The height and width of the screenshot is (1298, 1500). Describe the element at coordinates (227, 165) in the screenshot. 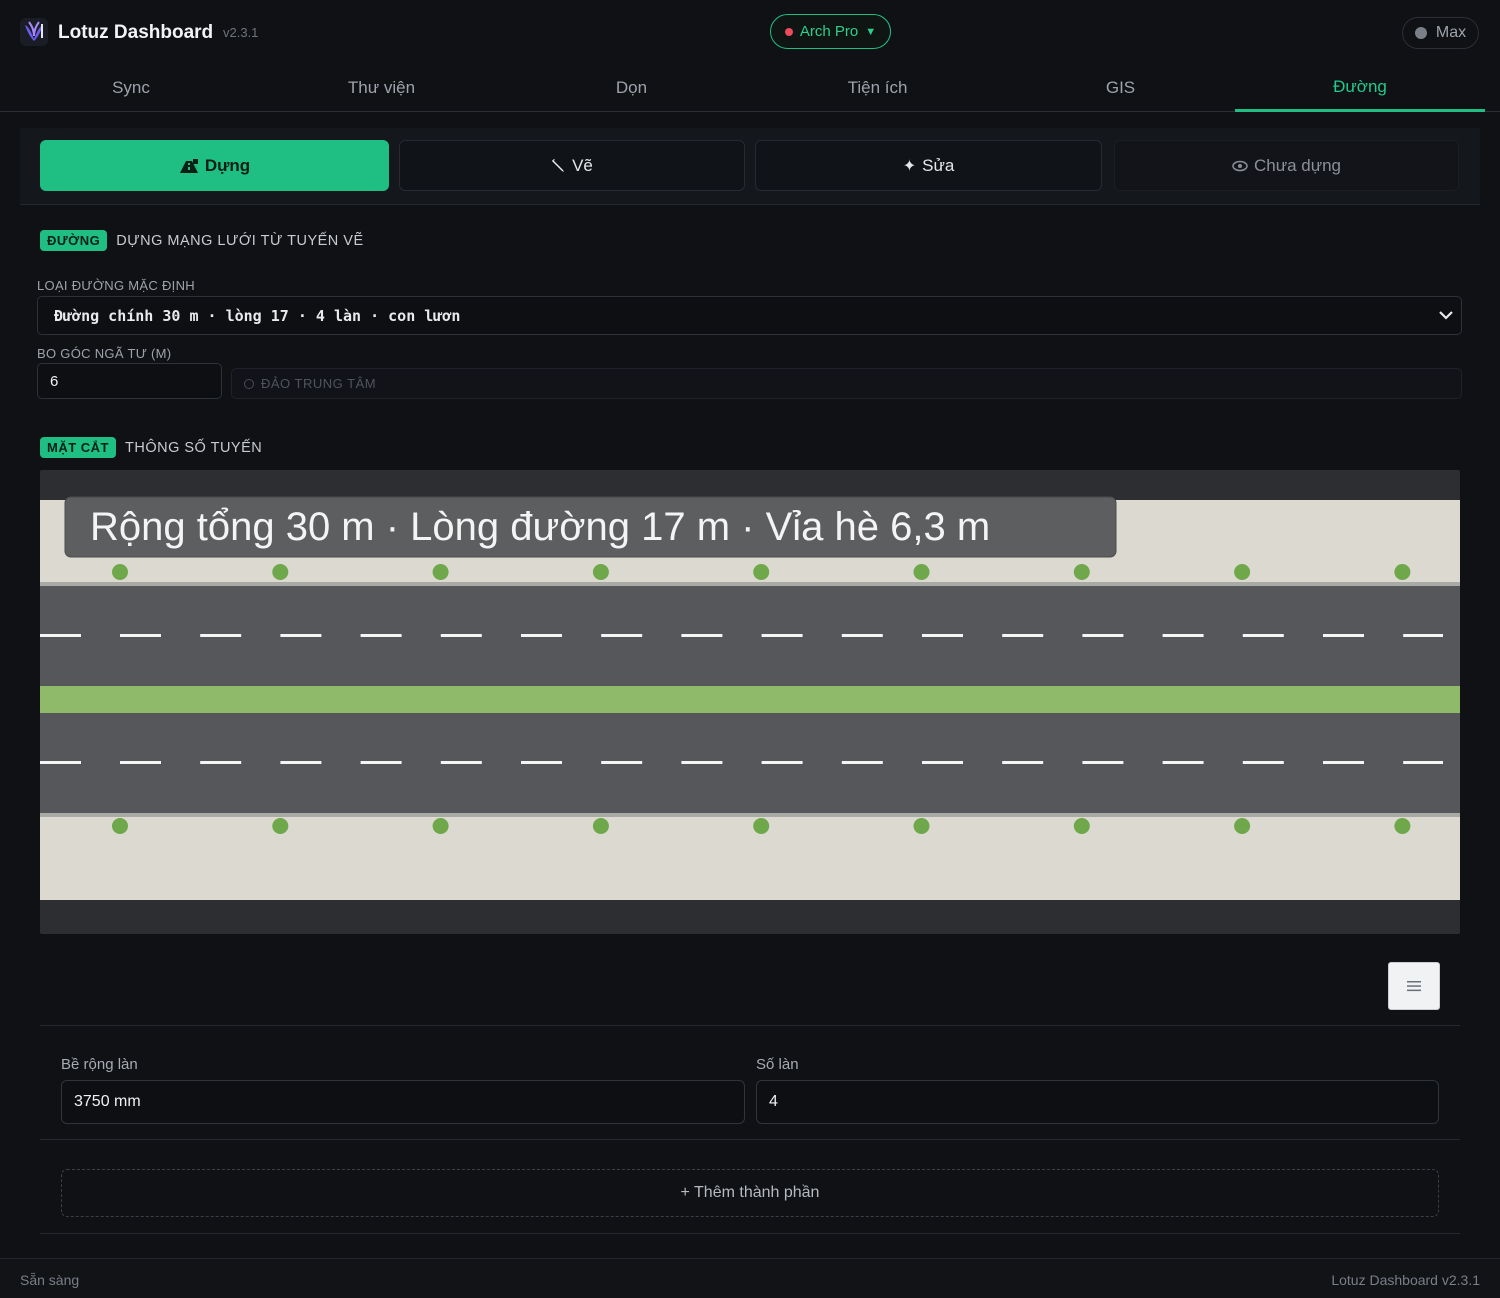

I see `mode-build-label: Dựng` at that location.